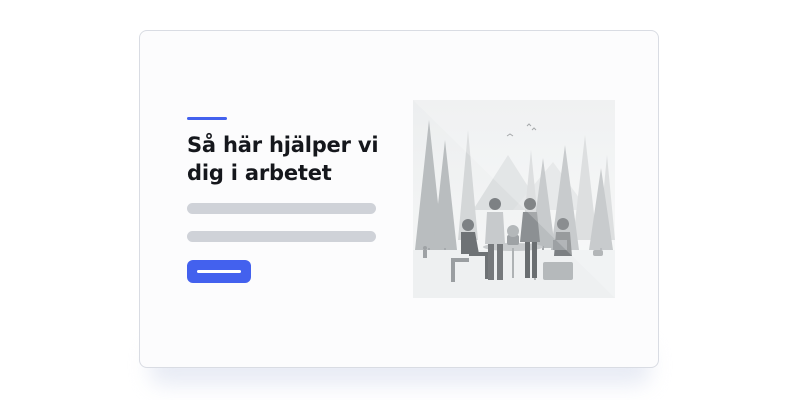 The image size is (800, 400). I want to click on cta-button, so click(219, 271).